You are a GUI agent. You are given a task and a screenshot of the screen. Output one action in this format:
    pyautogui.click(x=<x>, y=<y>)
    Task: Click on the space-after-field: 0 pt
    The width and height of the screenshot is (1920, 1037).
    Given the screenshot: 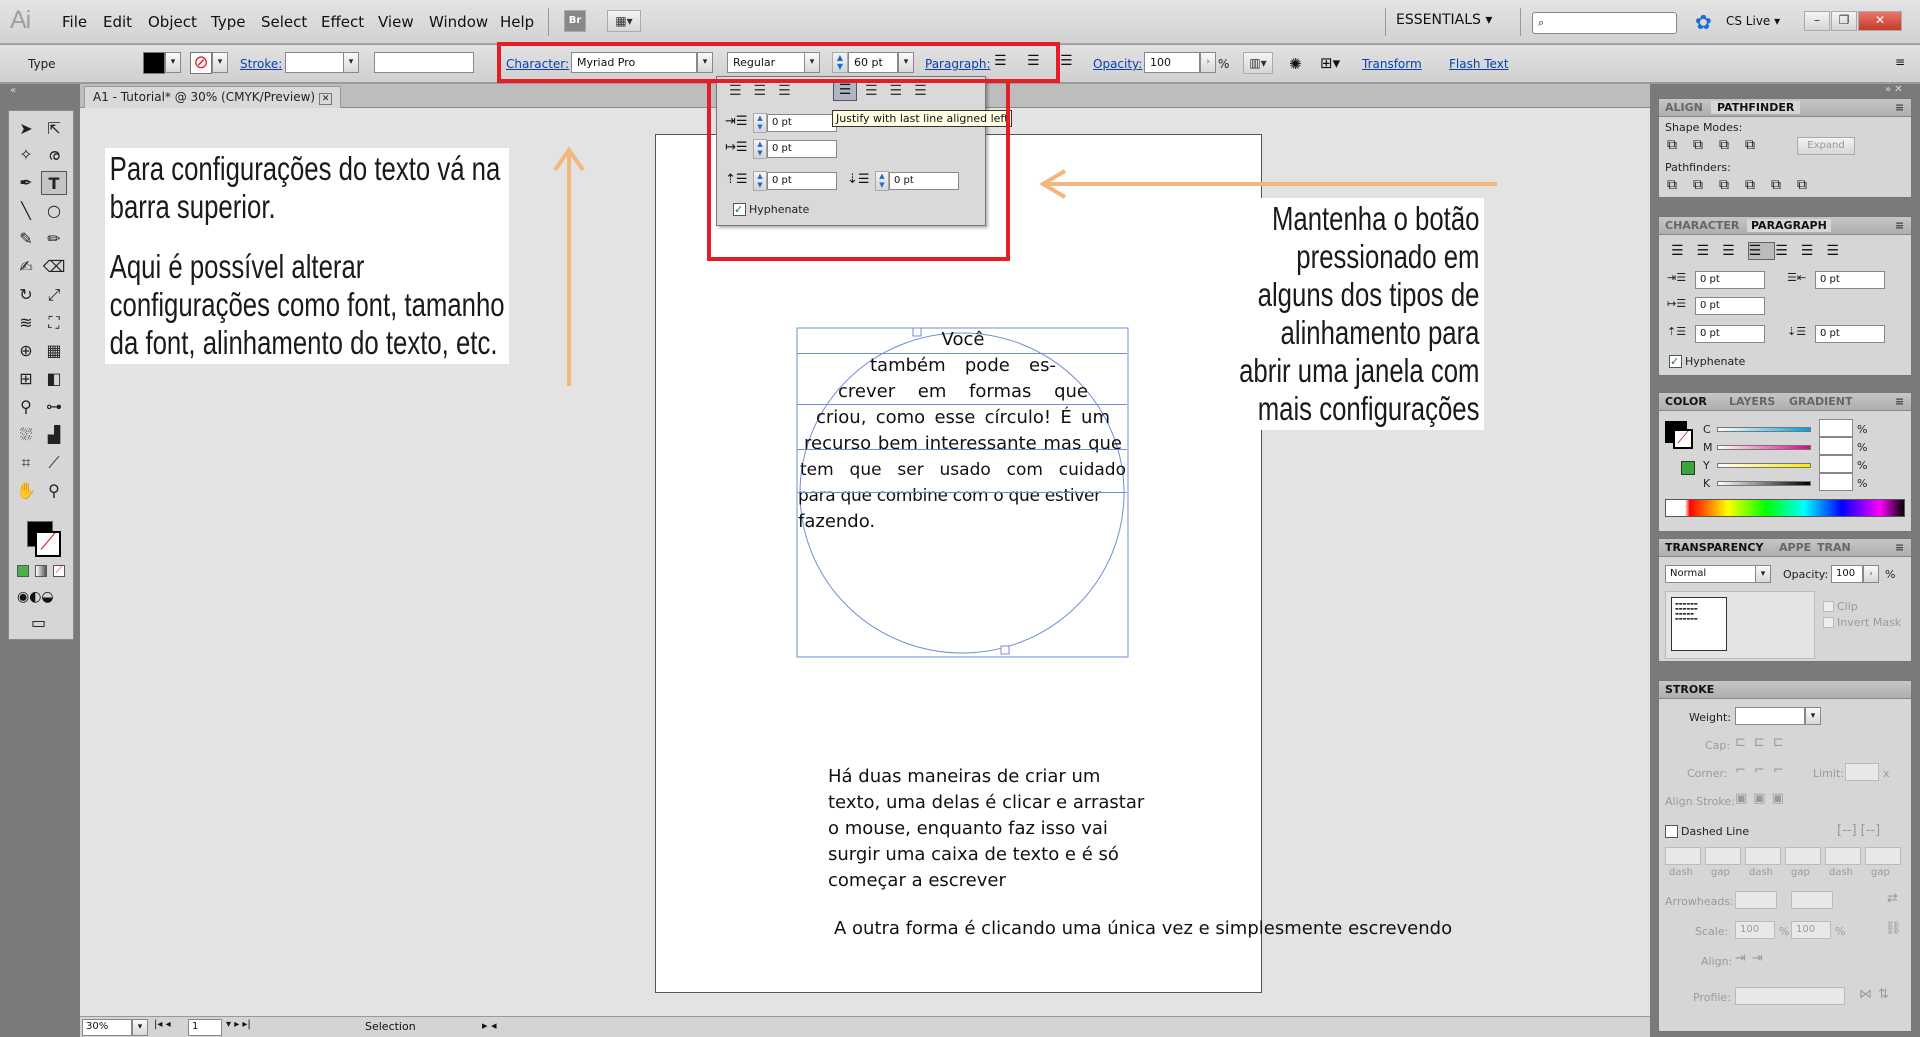 What is the action you would take?
    pyautogui.click(x=1850, y=334)
    